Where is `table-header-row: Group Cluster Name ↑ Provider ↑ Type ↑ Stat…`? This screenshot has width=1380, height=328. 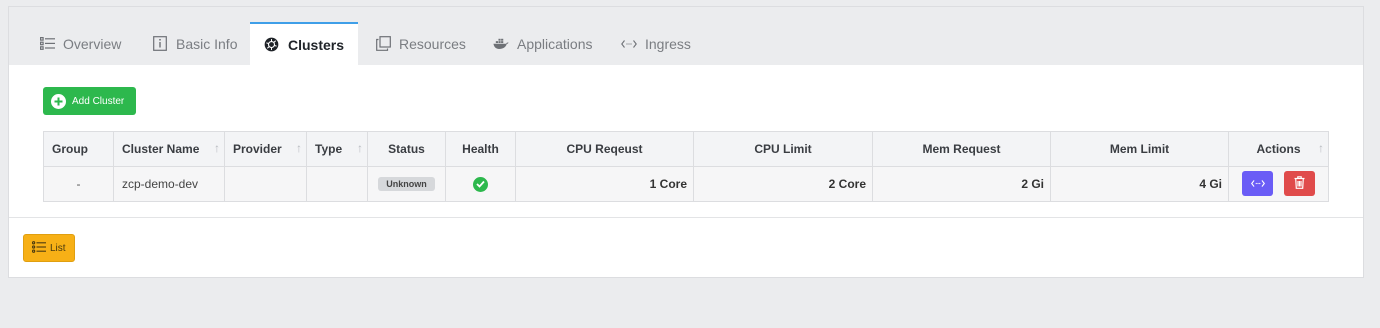
table-header-row: Group Cluster Name ↑ Provider ↑ Type ↑ Stat… is located at coordinates (686, 149).